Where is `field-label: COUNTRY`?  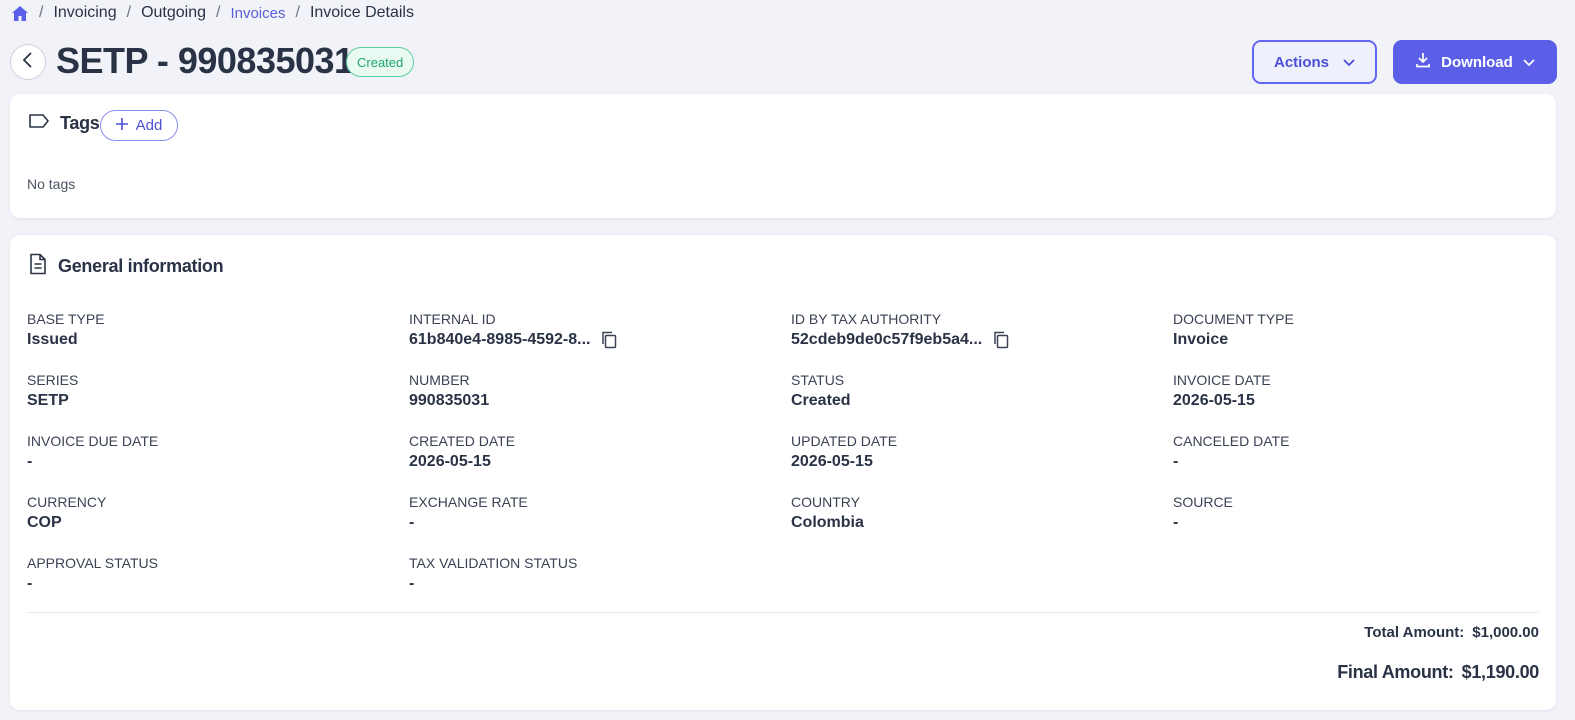 field-label: COUNTRY is located at coordinates (825, 502).